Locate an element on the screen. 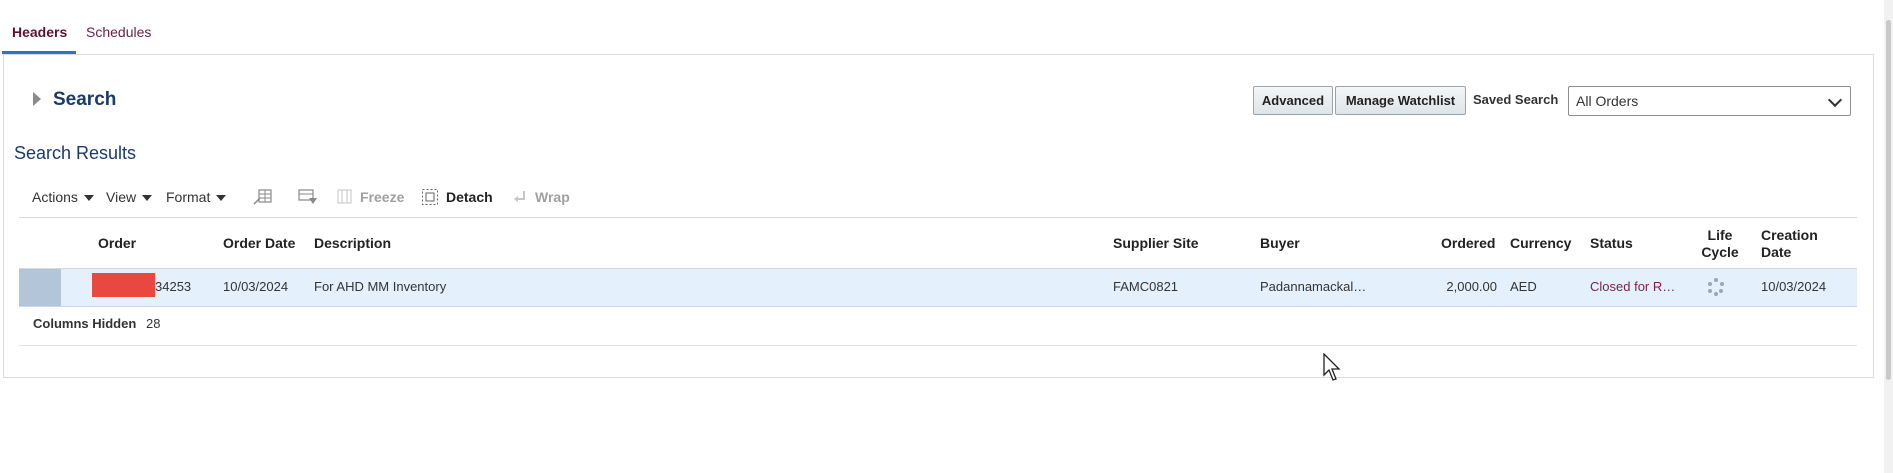 The width and height of the screenshot is (1893, 473). wrap-icon is located at coordinates (519, 196).